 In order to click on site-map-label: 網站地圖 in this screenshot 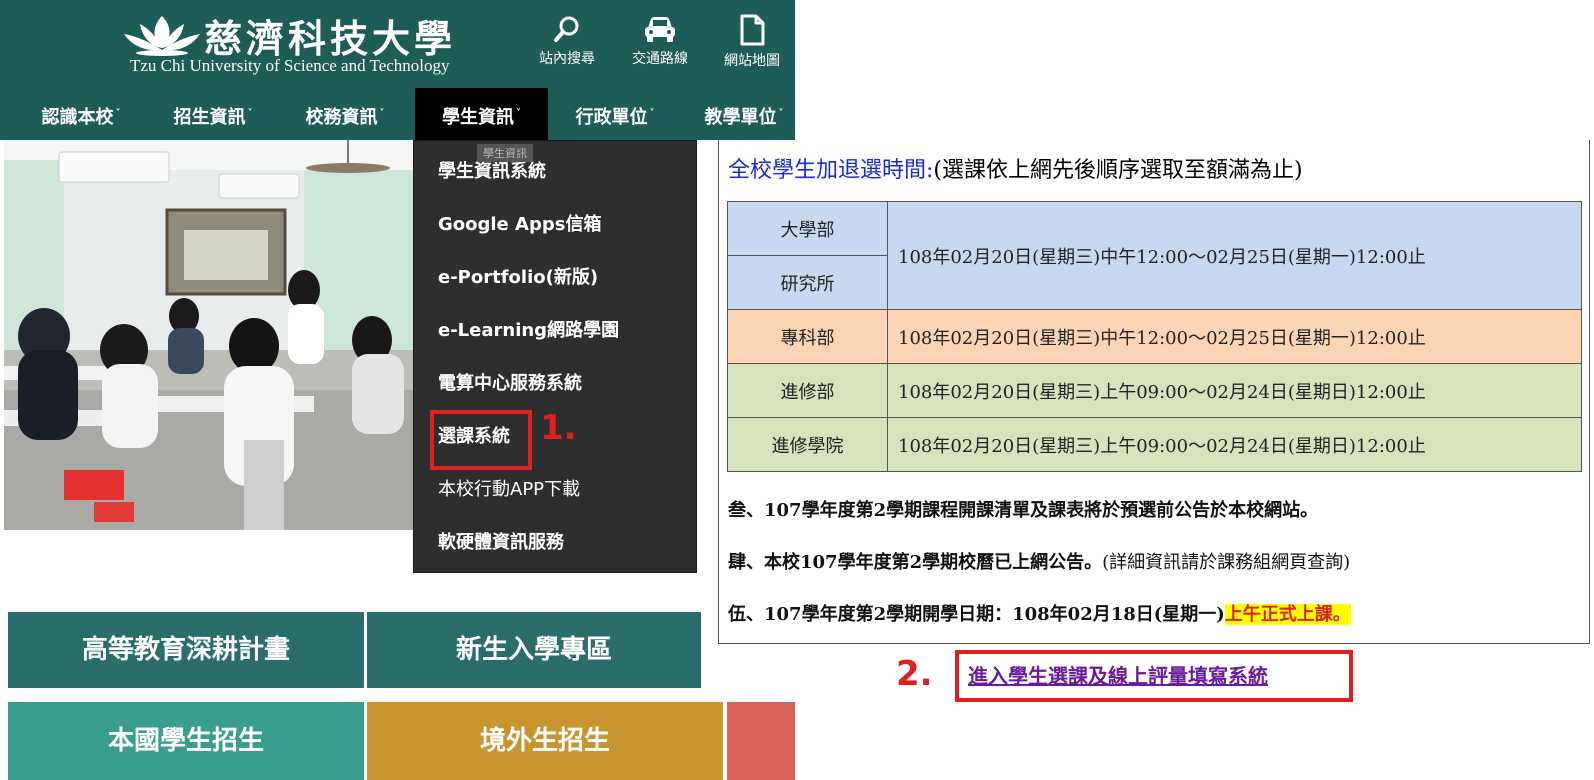, I will do `click(752, 61)`.